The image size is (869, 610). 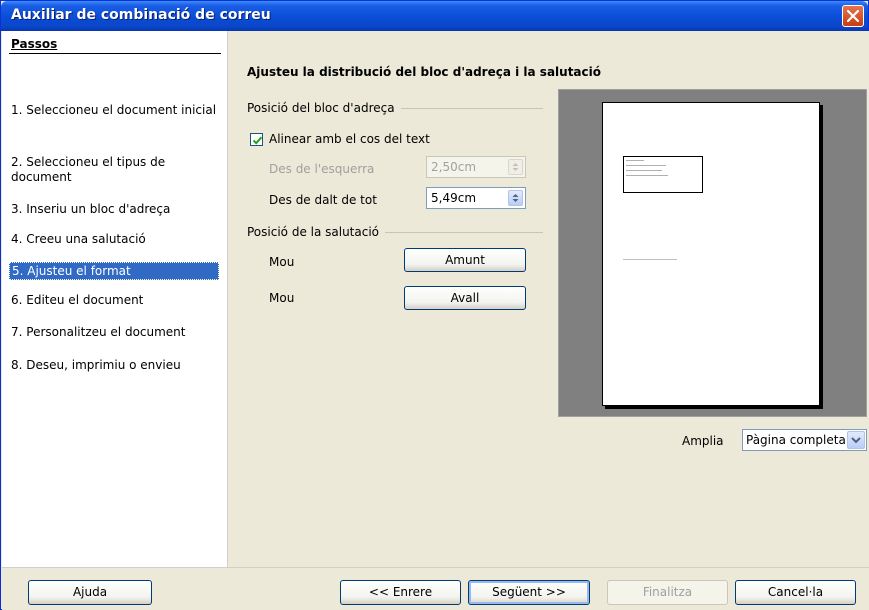 What do you see at coordinates (711, 254) in the screenshot?
I see `preview-page` at bounding box center [711, 254].